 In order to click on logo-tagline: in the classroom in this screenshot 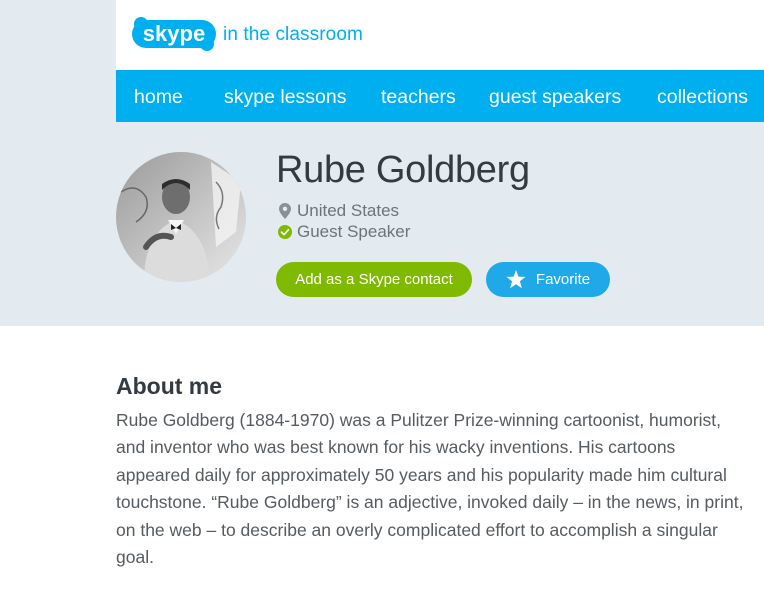, I will do `click(293, 34)`.